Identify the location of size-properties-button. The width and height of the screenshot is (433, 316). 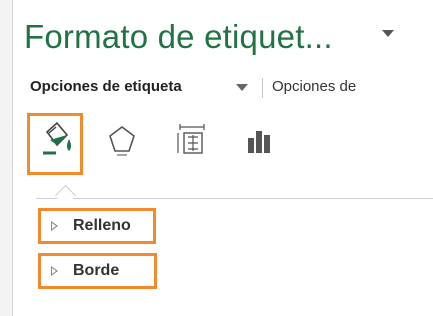
(190, 144).